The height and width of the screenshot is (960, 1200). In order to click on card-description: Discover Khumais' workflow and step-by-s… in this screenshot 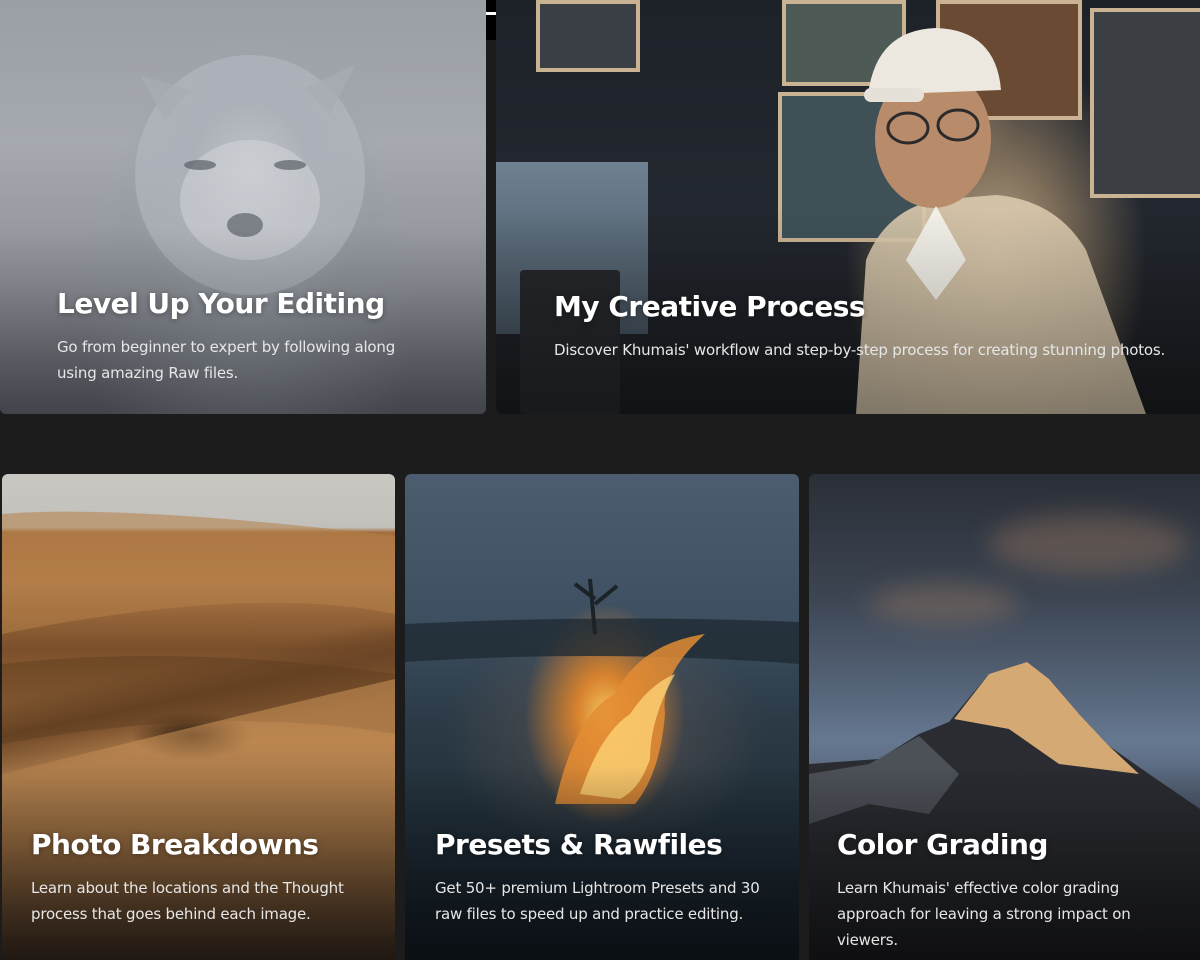, I will do `click(860, 350)`.